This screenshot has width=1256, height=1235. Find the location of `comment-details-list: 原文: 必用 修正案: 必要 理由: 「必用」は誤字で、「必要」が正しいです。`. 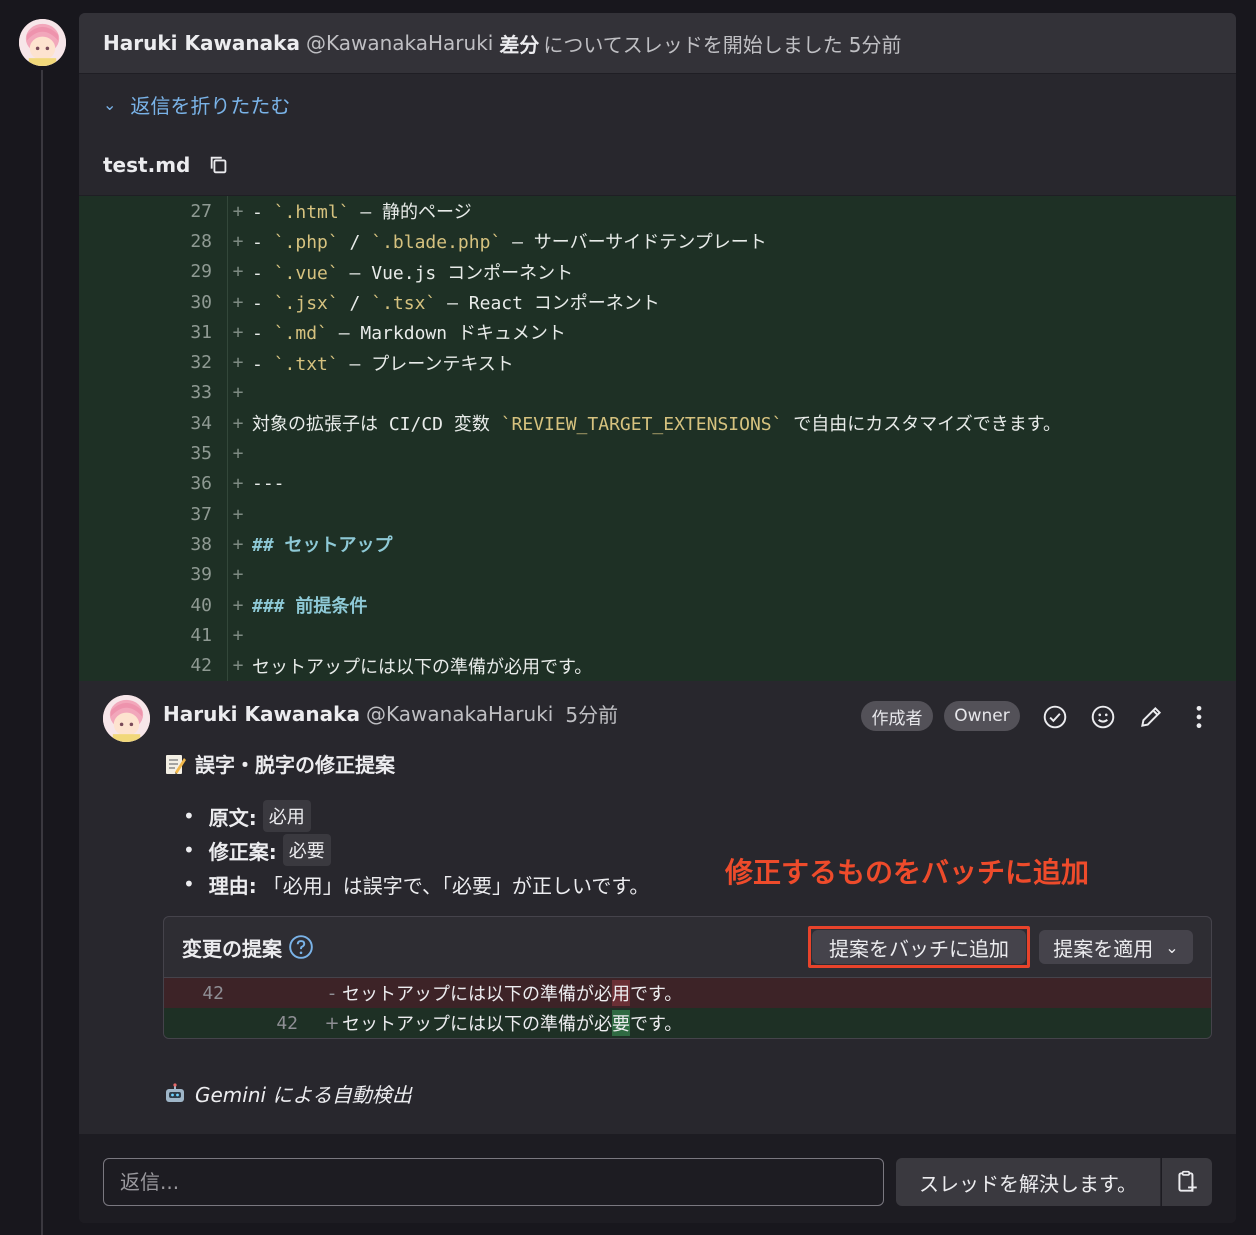

comment-details-list: 原文: 必用 修正案: 必要 理由: 「必用」は誤字で、「必要」が正しいです。 is located at coordinates (416, 850).